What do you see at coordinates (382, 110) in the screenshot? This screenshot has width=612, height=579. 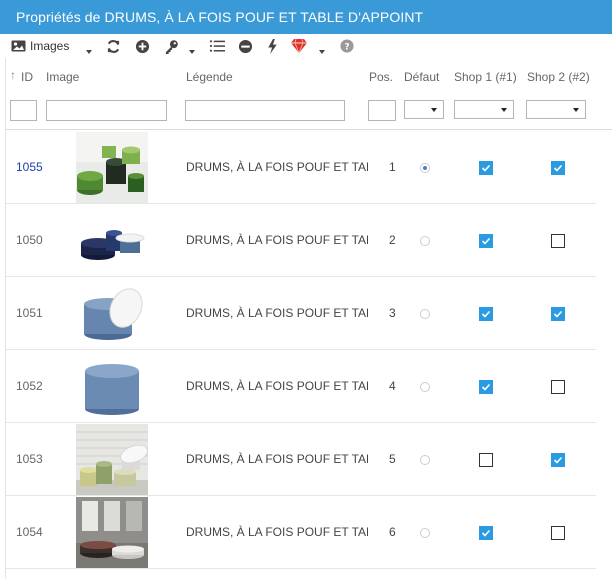 I see `filter-pos-input` at bounding box center [382, 110].